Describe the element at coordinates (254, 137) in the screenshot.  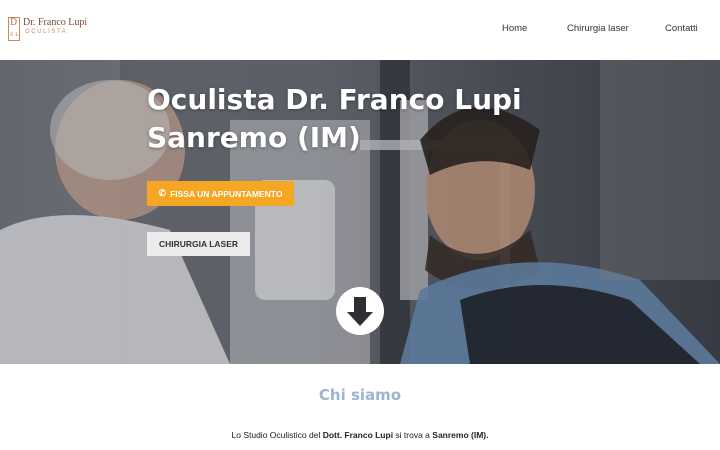
I see `hero-title-line-2: Sanremo (IM)` at that location.